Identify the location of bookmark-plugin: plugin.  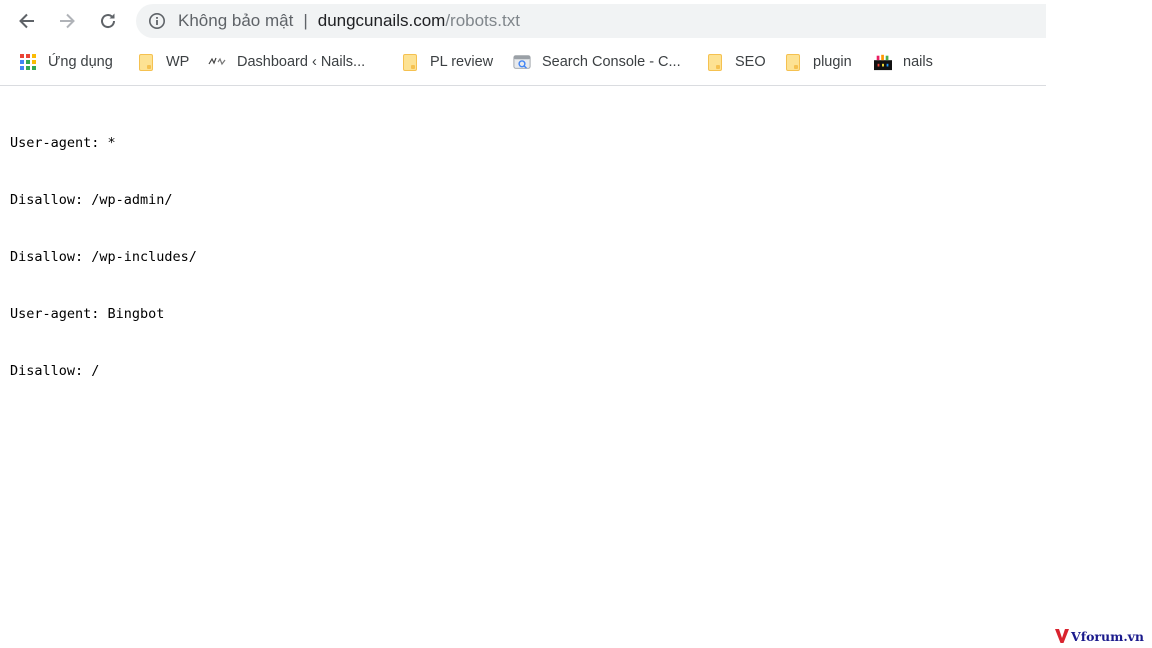
(818, 62).